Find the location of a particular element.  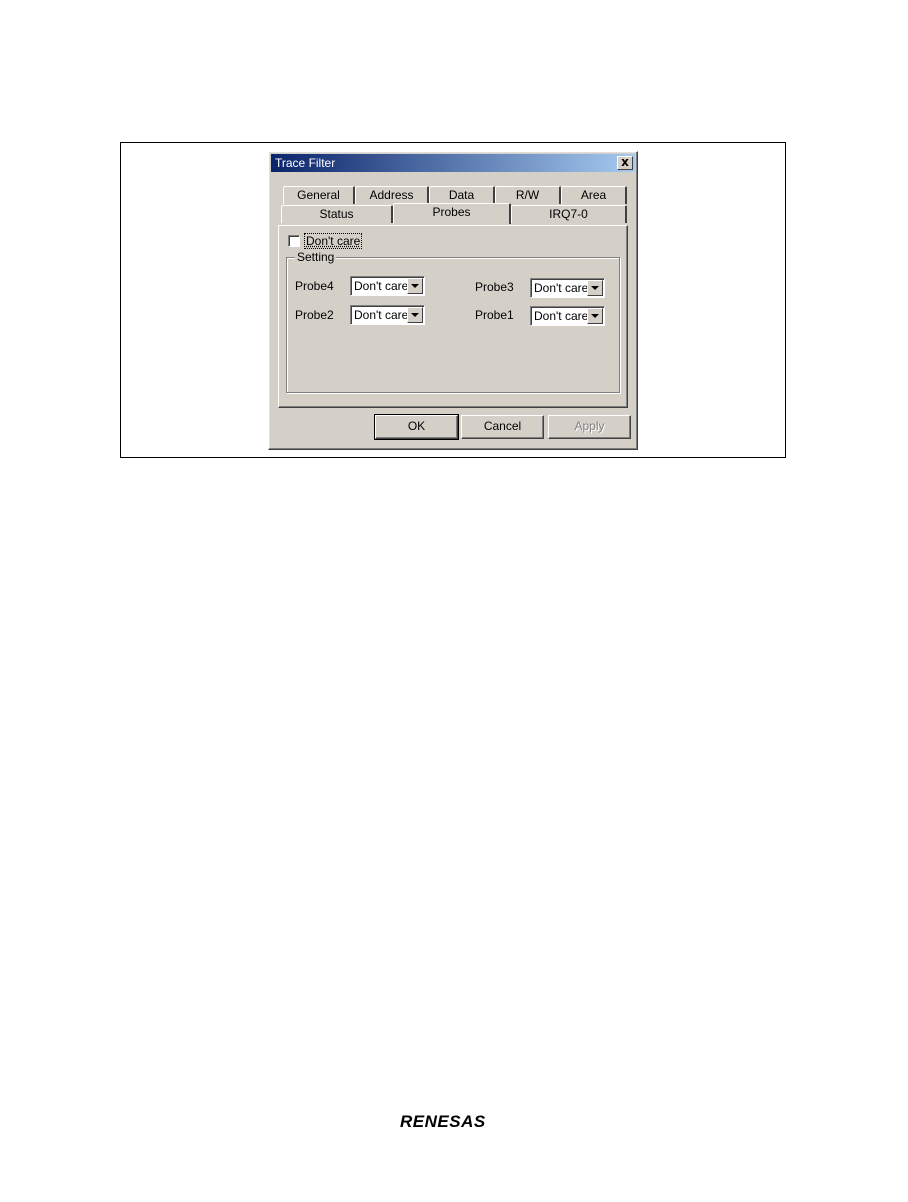

setting-group-title: Setting is located at coordinates (316, 257).